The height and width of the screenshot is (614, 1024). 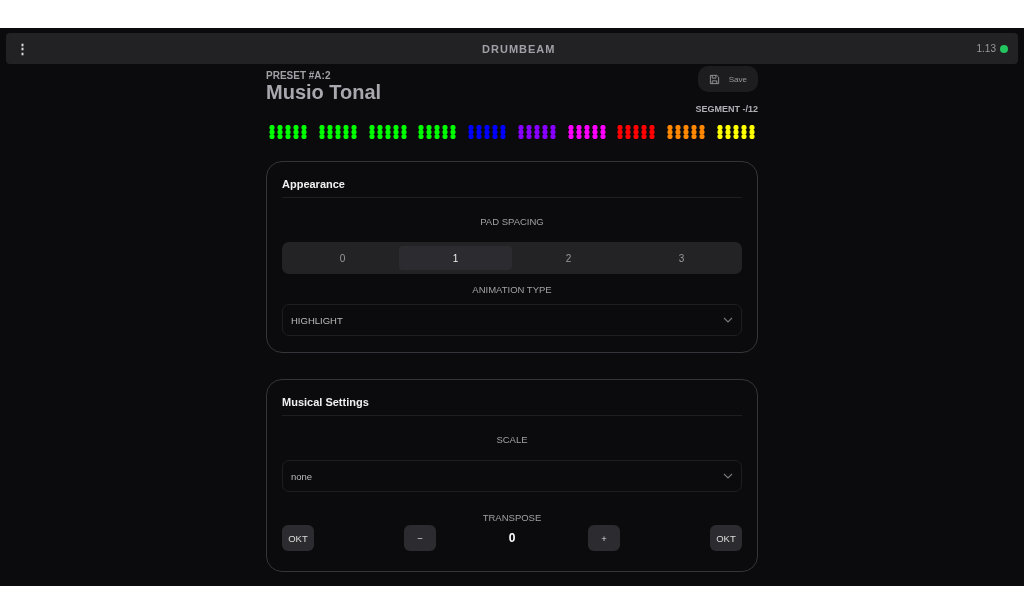 What do you see at coordinates (299, 75) in the screenshot?
I see `preset-label: PRESET #A:2` at bounding box center [299, 75].